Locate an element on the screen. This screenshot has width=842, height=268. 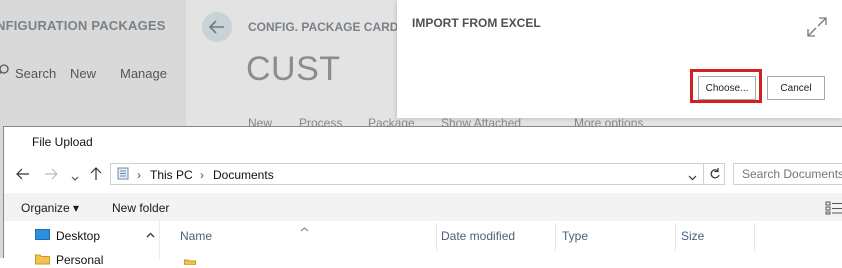
search-documents-field is located at coordinates (787, 174).